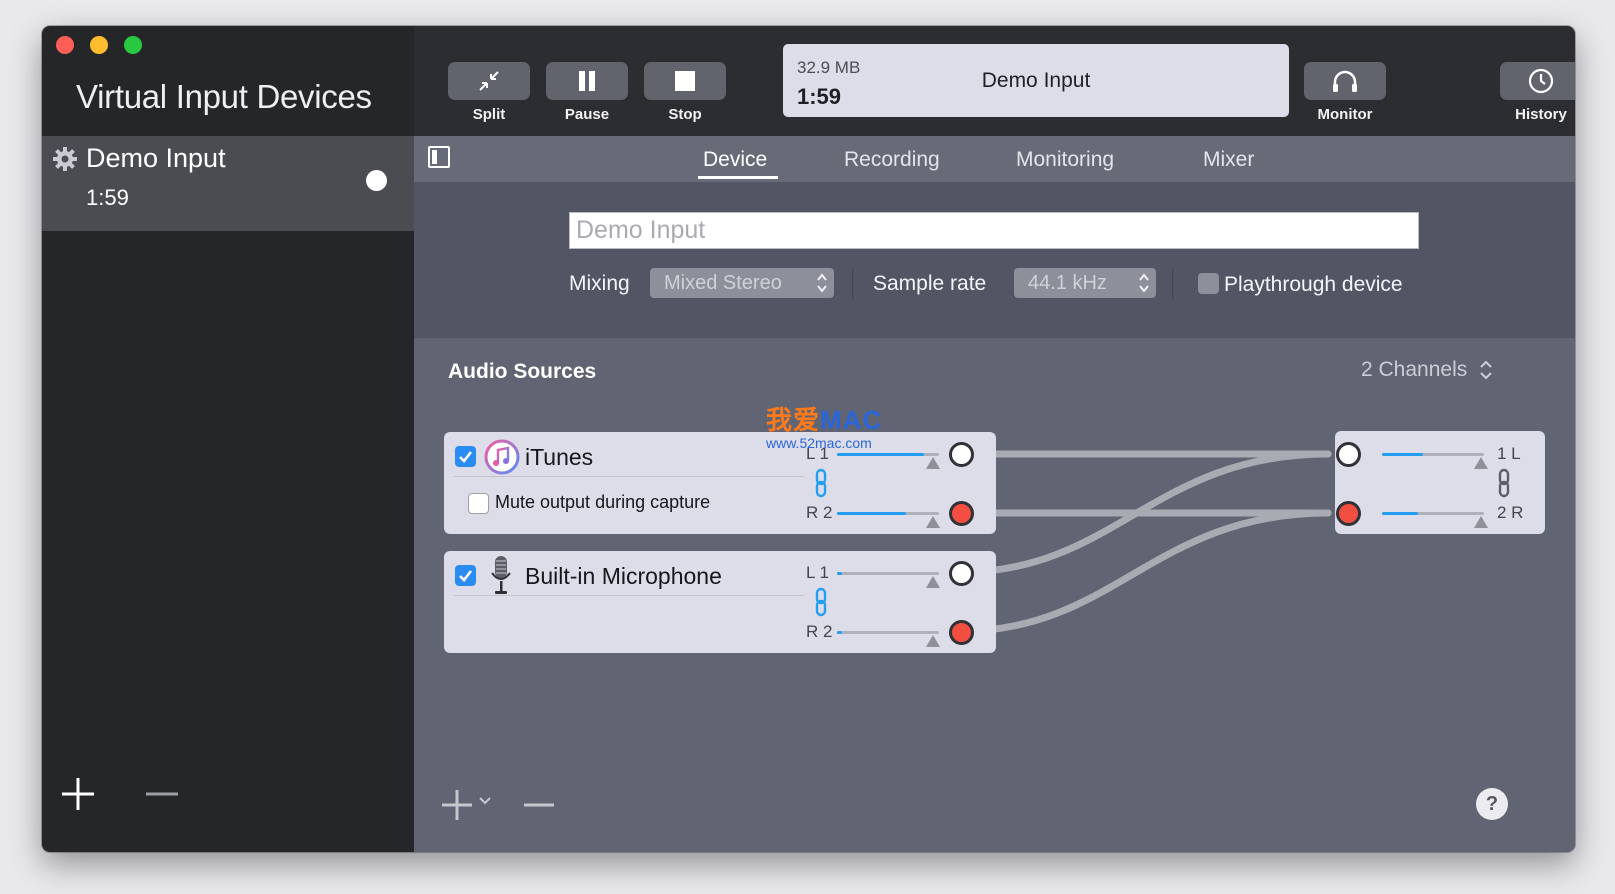 The height and width of the screenshot is (894, 1615). I want to click on itunes-left-level-slider, so click(888, 454).